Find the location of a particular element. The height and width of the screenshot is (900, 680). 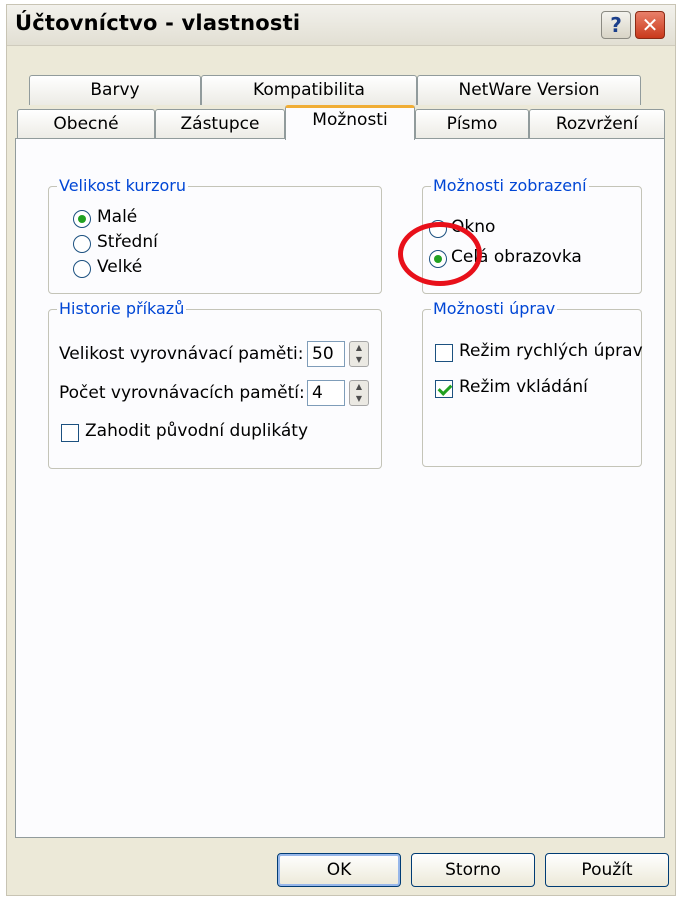

cursor-size-group: Velikost kurzoru Malé Střední Velké is located at coordinates (215, 235).